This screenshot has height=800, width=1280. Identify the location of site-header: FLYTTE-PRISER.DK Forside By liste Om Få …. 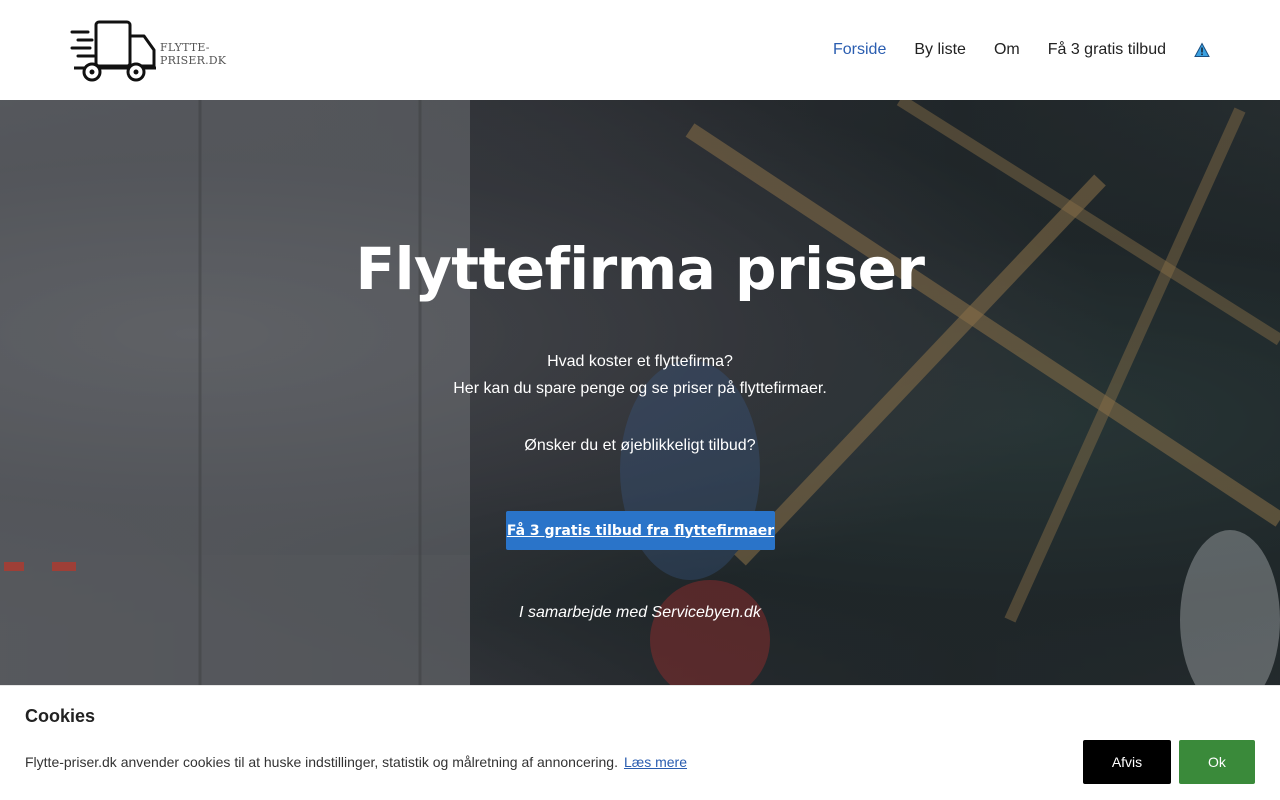
(640, 50).